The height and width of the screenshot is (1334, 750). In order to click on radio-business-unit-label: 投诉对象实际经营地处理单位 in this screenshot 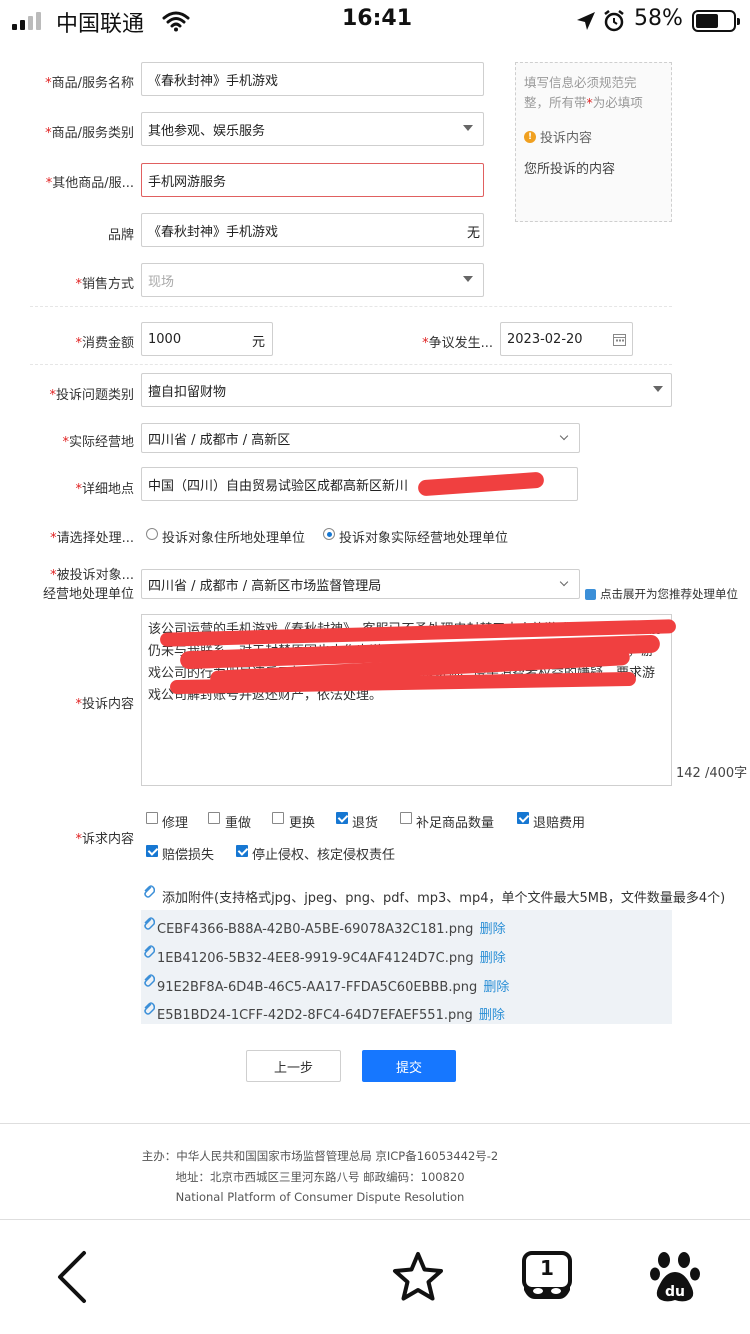, I will do `click(423, 536)`.